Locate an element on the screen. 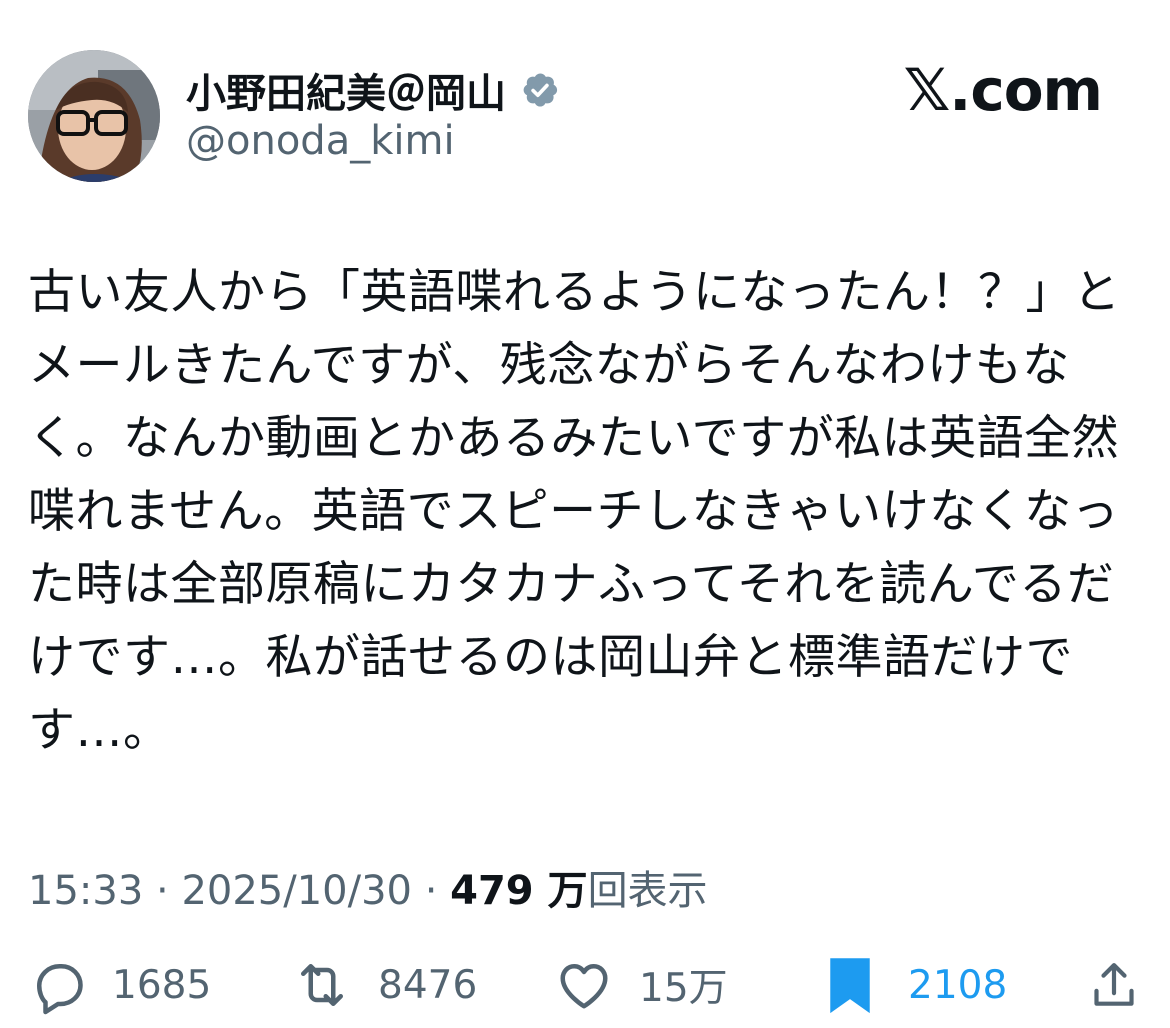  like-count: 15万 is located at coordinates (683, 988).